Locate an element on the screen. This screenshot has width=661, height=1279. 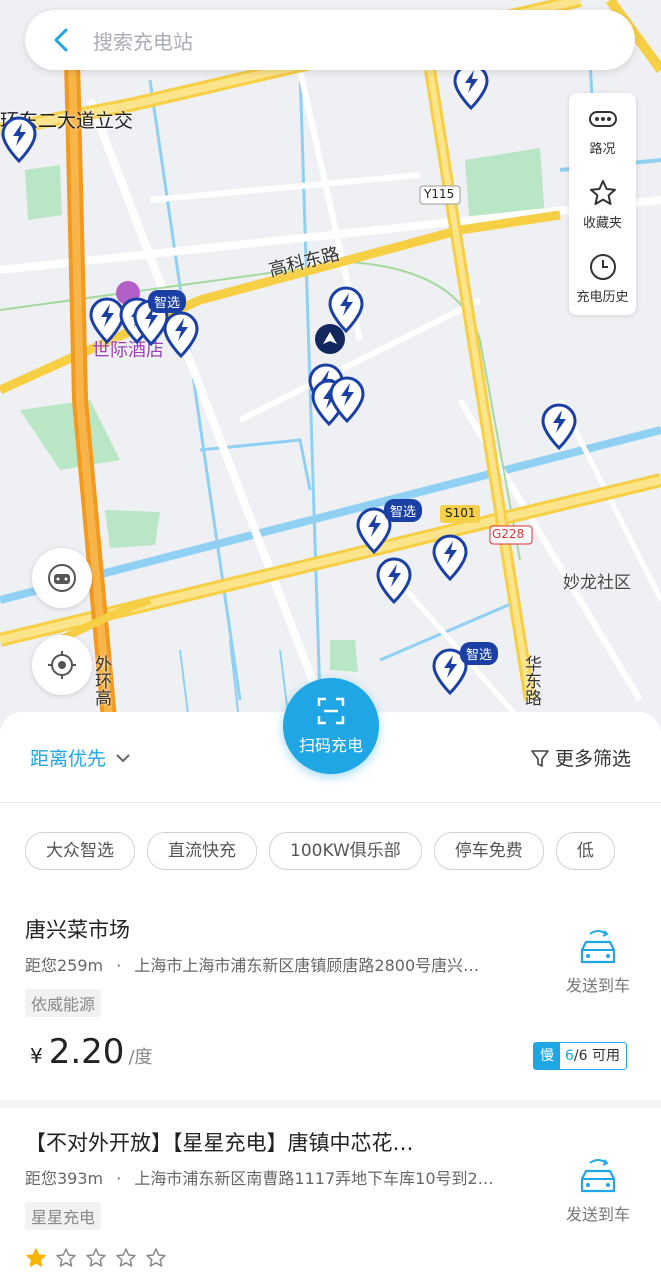
scan-charge-button: 扫码充电 is located at coordinates (331, 726).